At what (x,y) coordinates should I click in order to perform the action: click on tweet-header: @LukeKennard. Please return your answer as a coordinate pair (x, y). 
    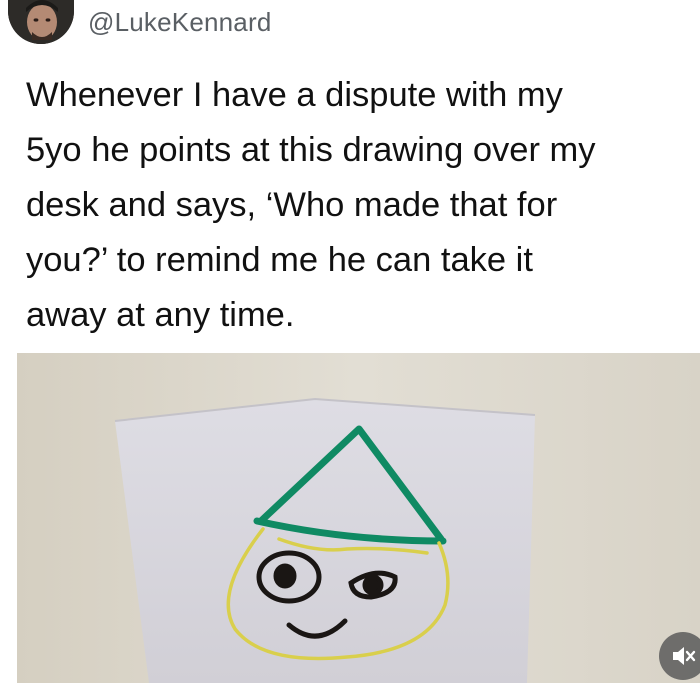
    Looking at the image, I should click on (350, 23).